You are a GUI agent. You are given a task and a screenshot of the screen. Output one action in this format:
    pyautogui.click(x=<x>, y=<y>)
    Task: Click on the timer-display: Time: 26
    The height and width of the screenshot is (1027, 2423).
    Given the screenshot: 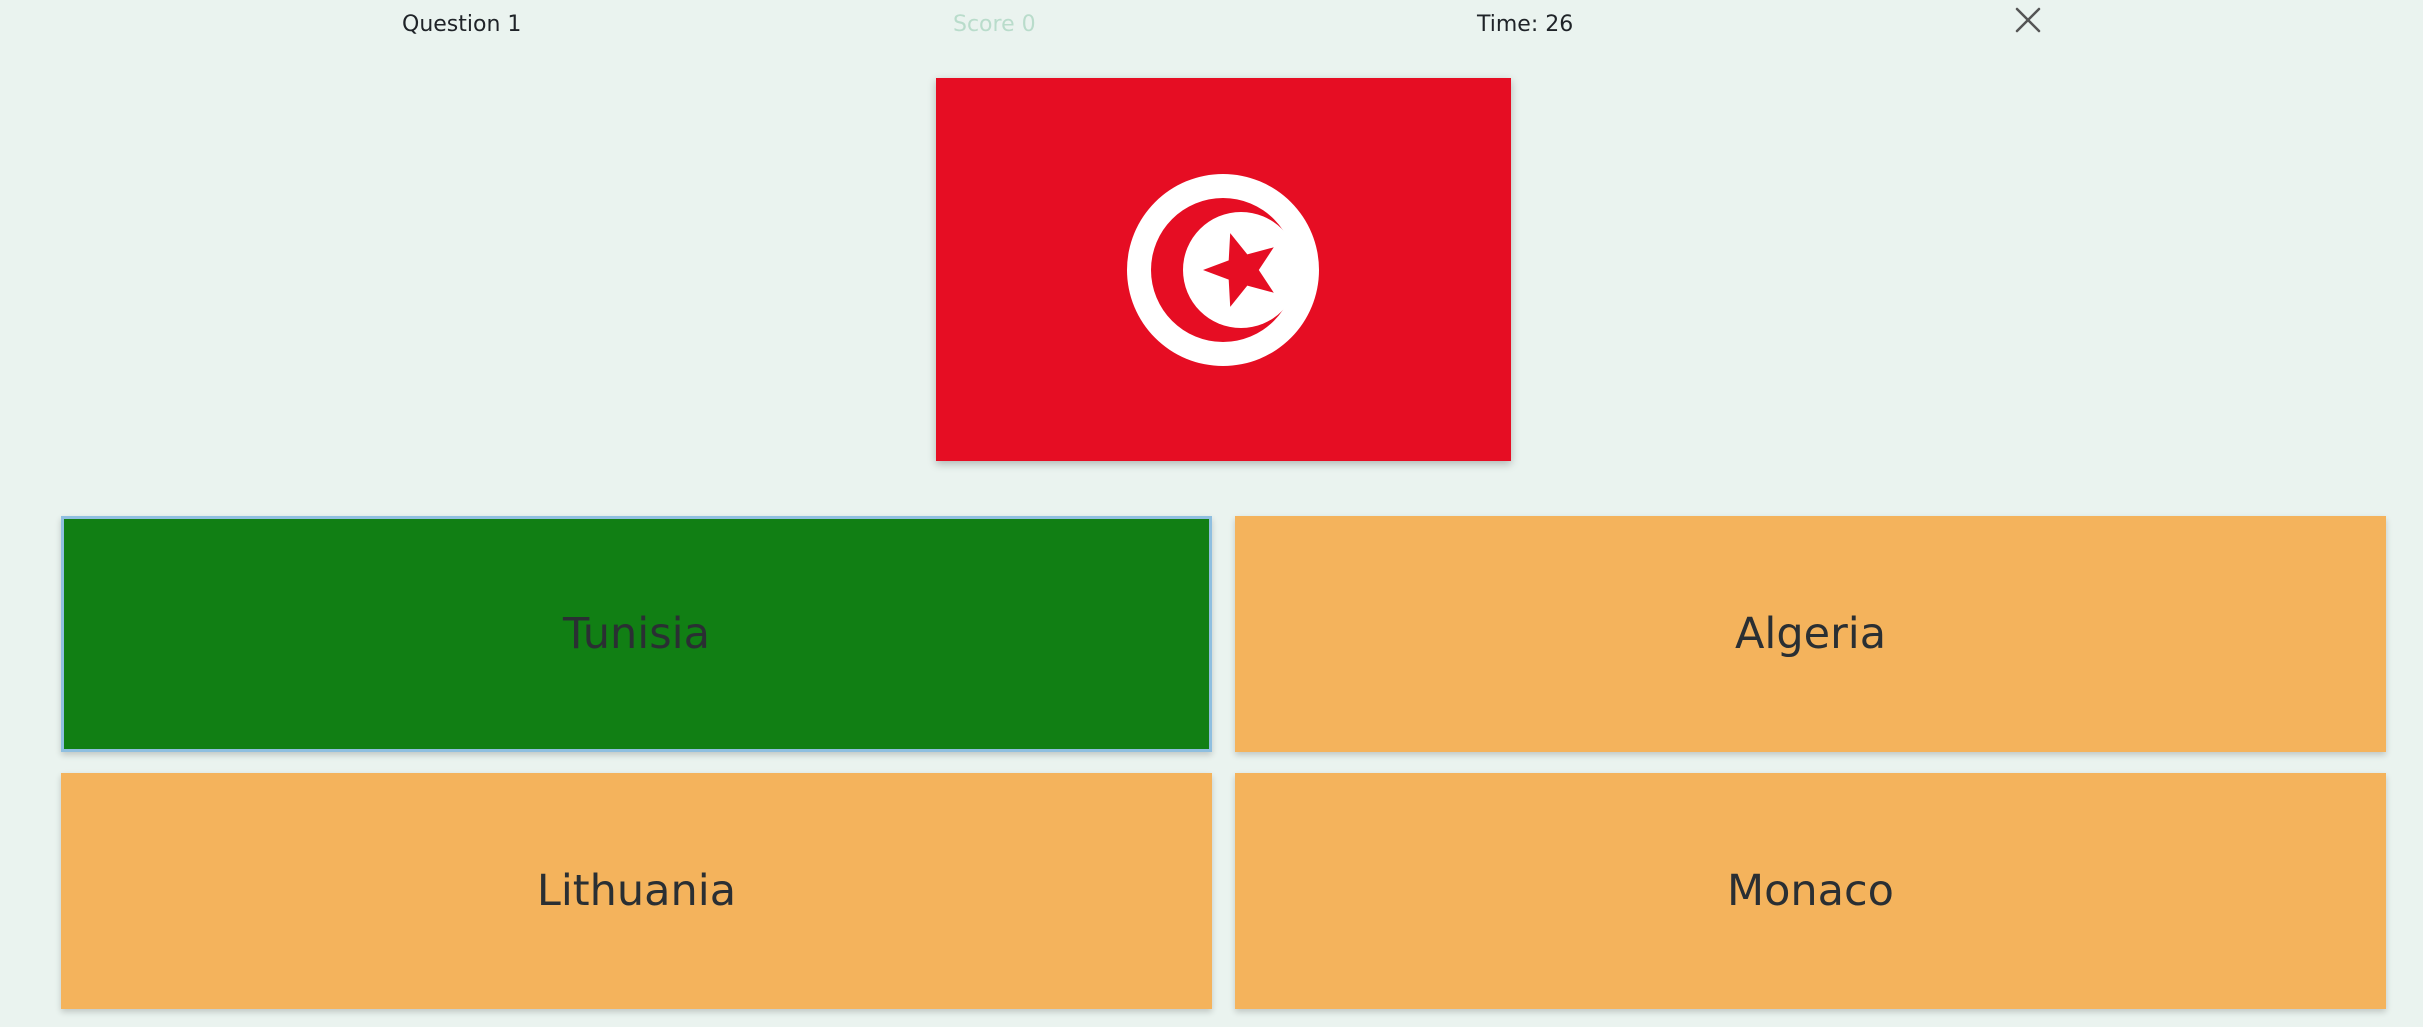 What is the action you would take?
    pyautogui.click(x=1525, y=24)
    